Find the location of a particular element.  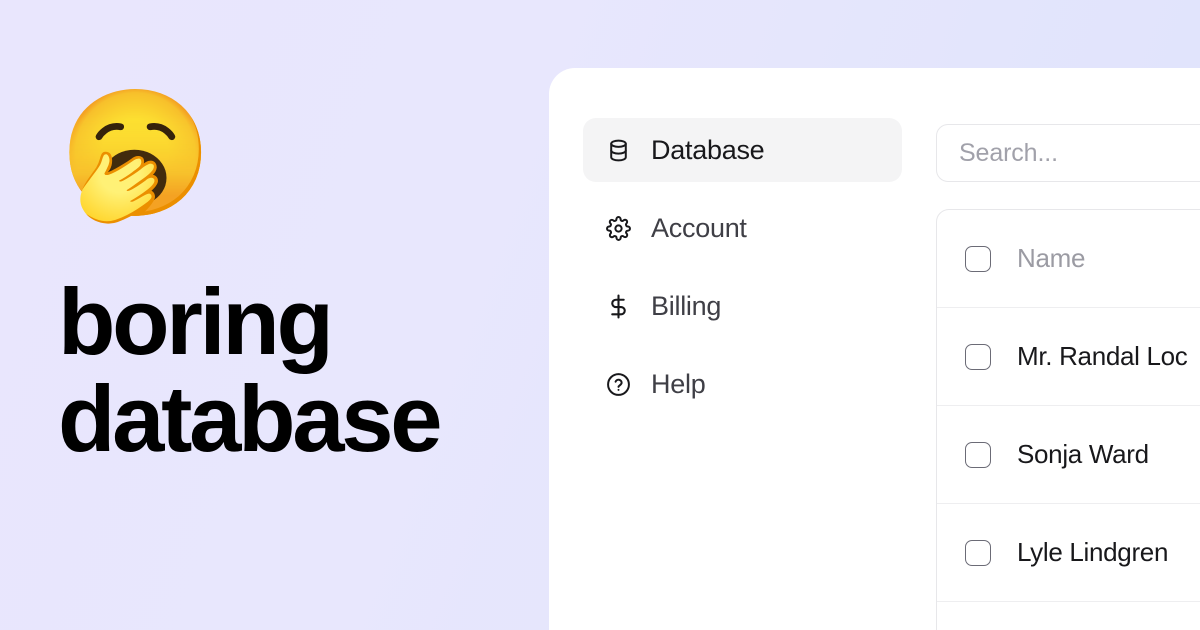

table-row: Mr. Randal Loc is located at coordinates (1068, 357).